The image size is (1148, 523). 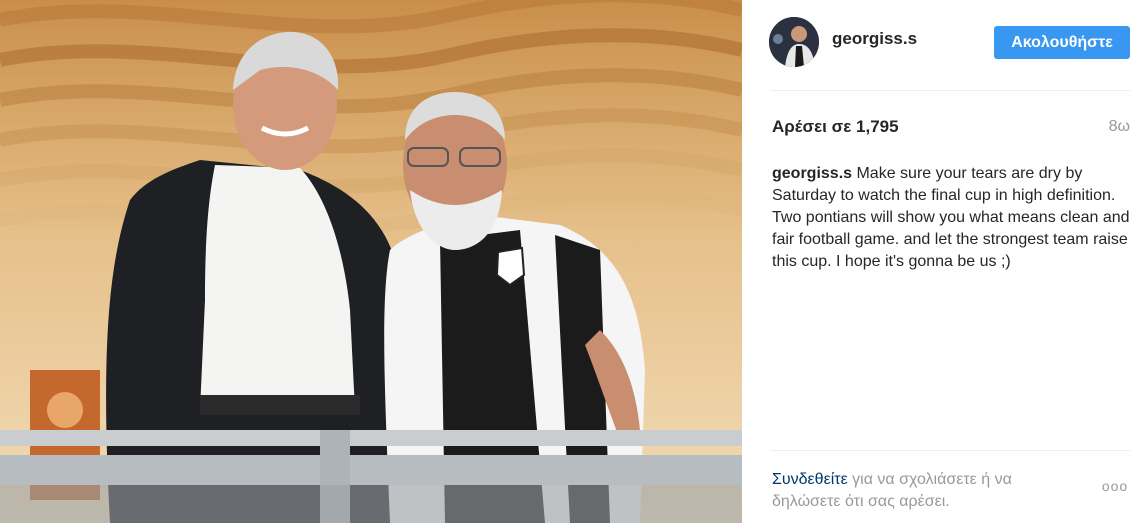 I want to click on login-link: Συνδεθείτε, so click(x=810, y=479).